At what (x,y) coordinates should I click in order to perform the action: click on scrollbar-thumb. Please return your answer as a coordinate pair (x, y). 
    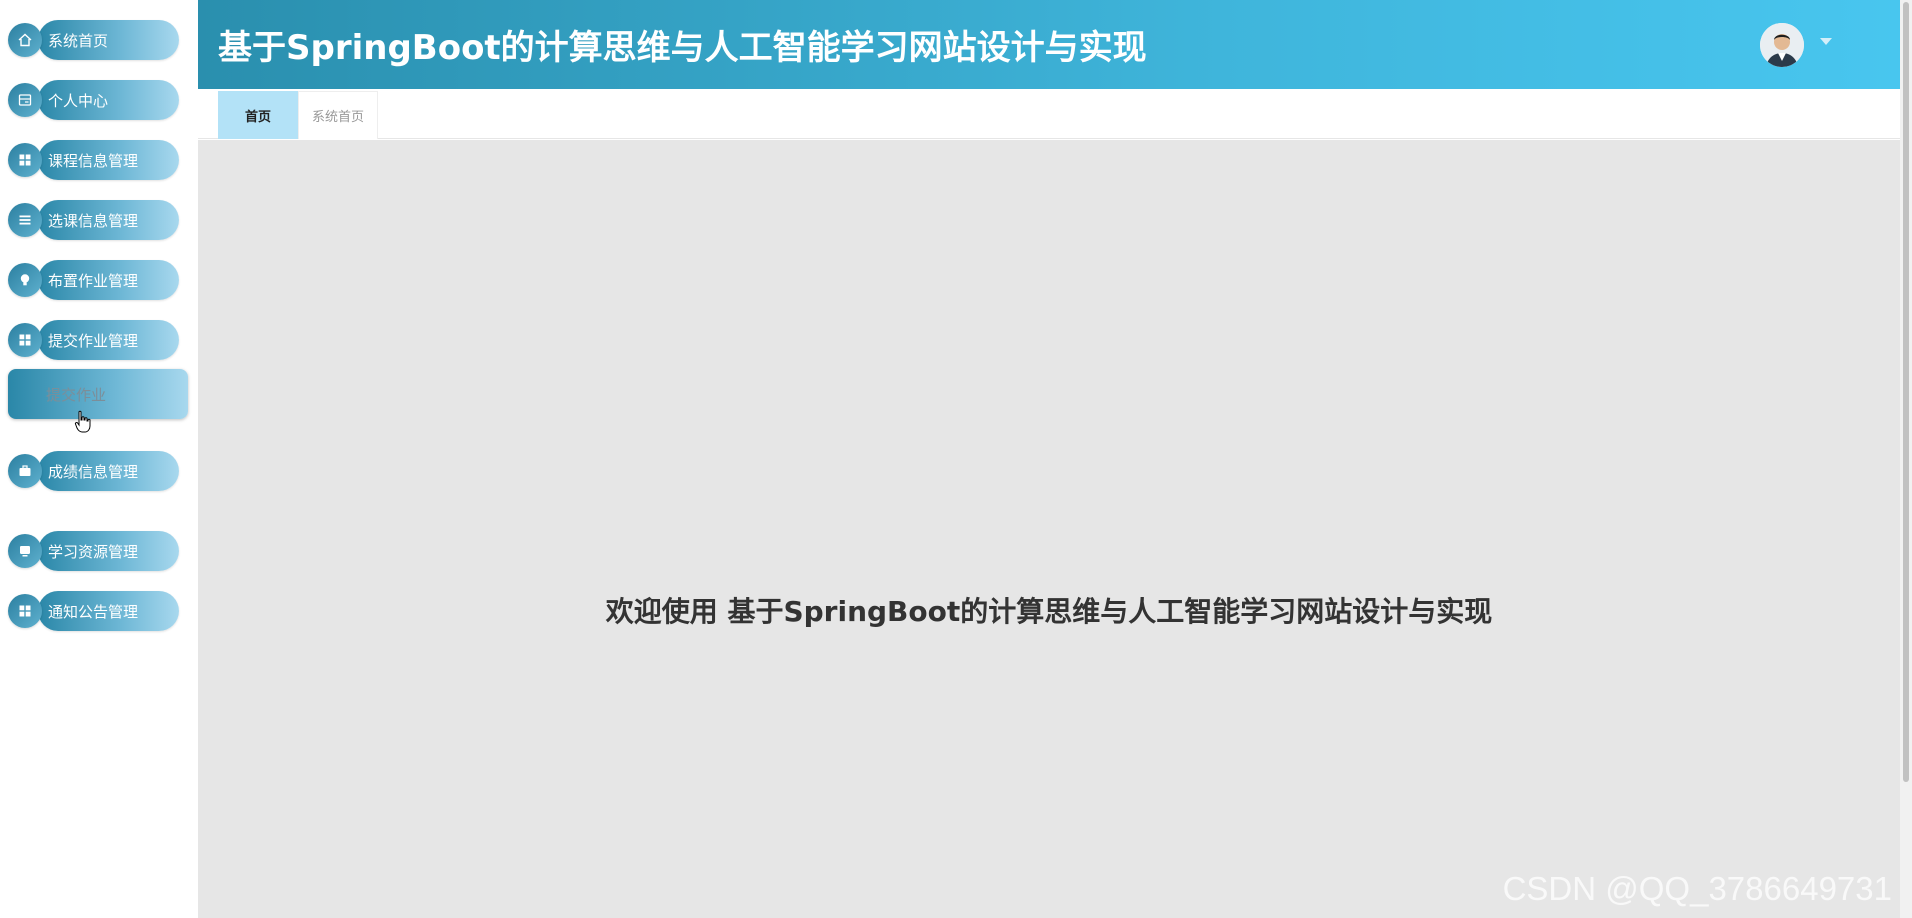
    Looking at the image, I should click on (1906, 392).